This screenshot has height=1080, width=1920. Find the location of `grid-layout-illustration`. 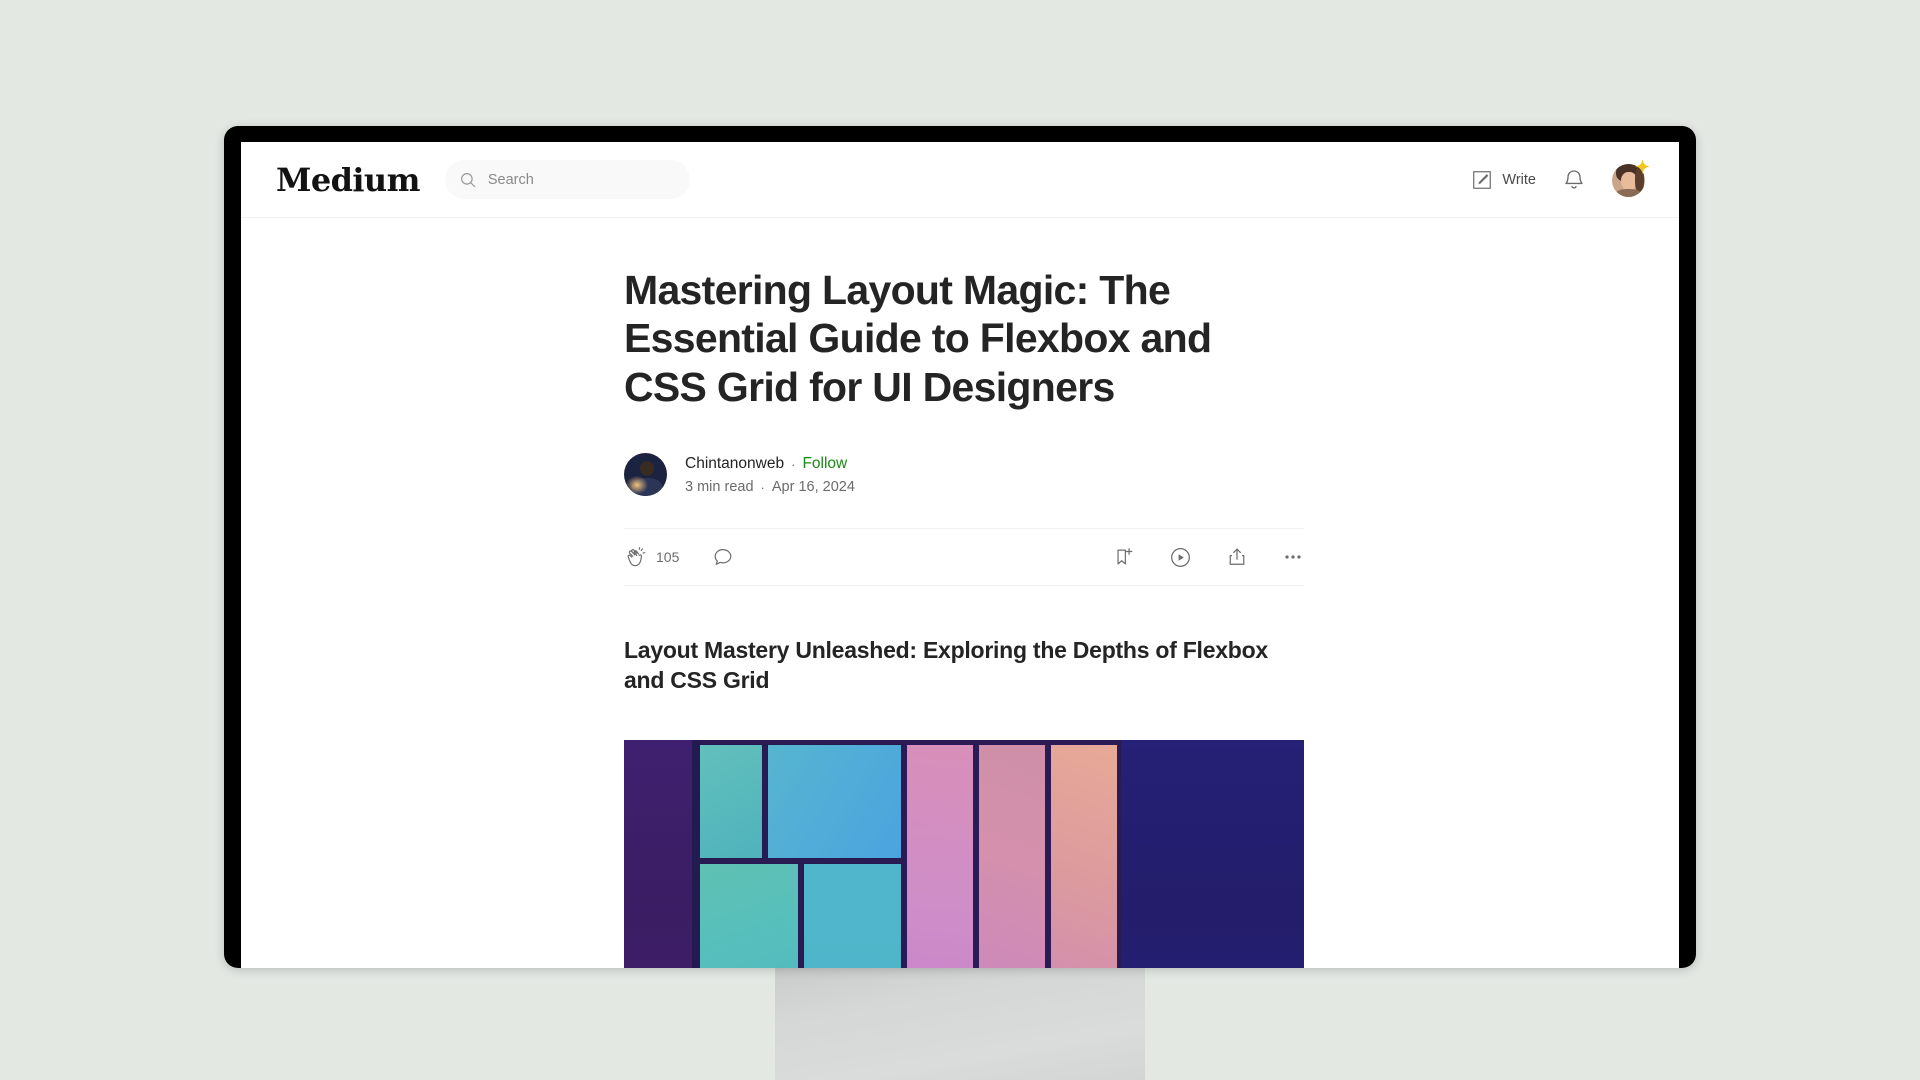

grid-layout-illustration is located at coordinates (964, 853).